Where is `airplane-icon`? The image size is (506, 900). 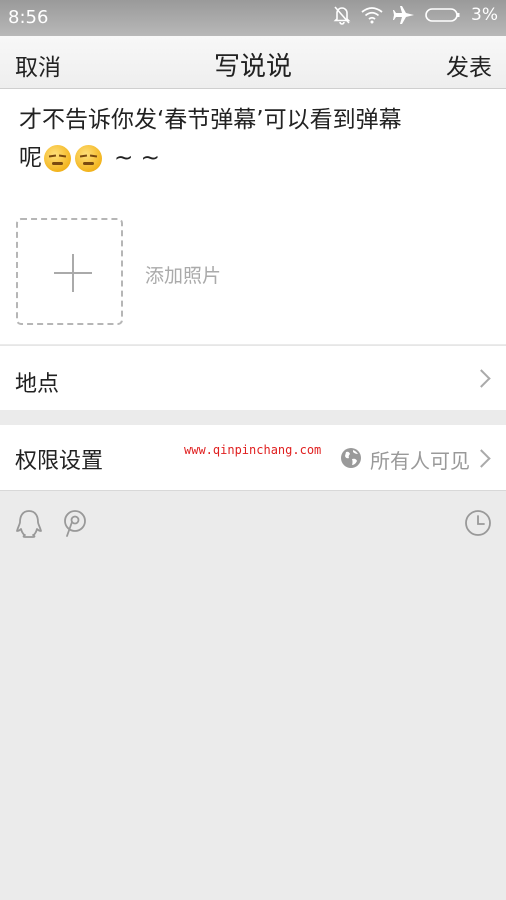 airplane-icon is located at coordinates (404, 15).